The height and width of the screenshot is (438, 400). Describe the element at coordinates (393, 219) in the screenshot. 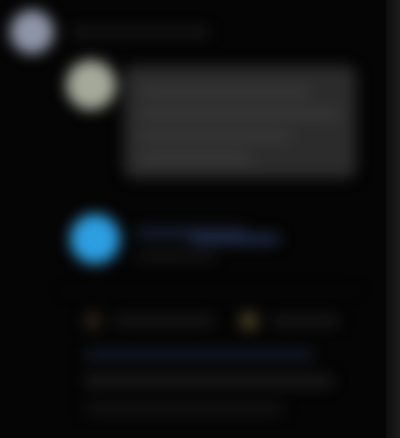

I see `scrollbar` at that location.